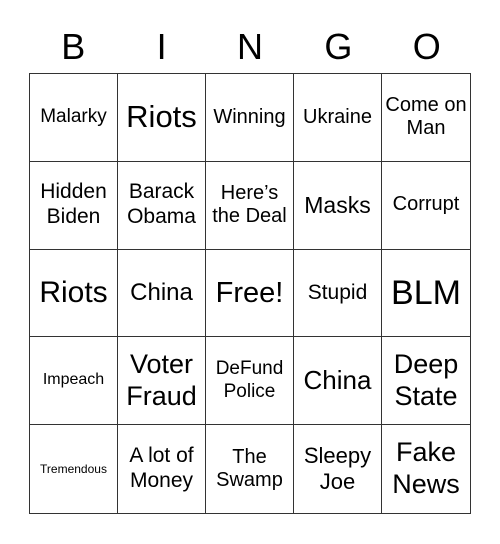  I want to click on bingo-cell-text: Corrupt, so click(426, 204).